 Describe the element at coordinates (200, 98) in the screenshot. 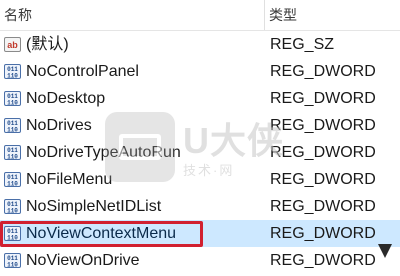

I see `list-item: 011 110 NoDesktop REG_DWORD` at that location.